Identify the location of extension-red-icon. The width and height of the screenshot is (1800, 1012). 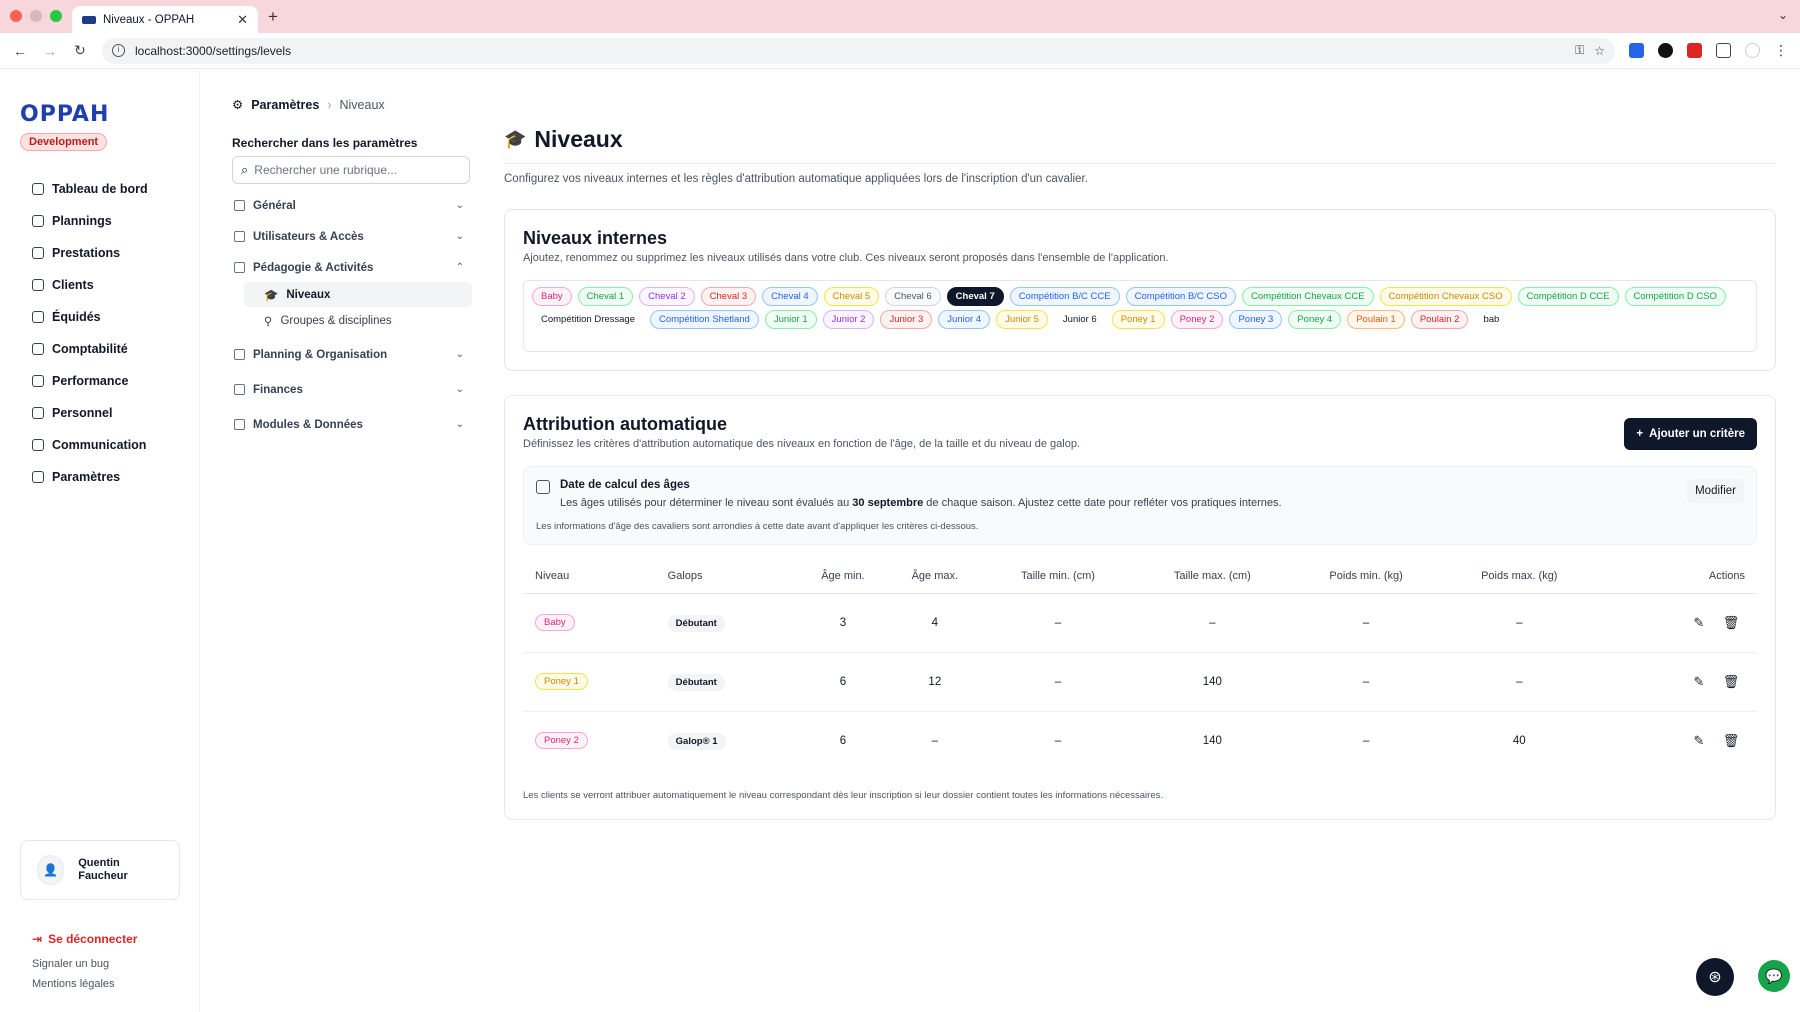
(1694, 50).